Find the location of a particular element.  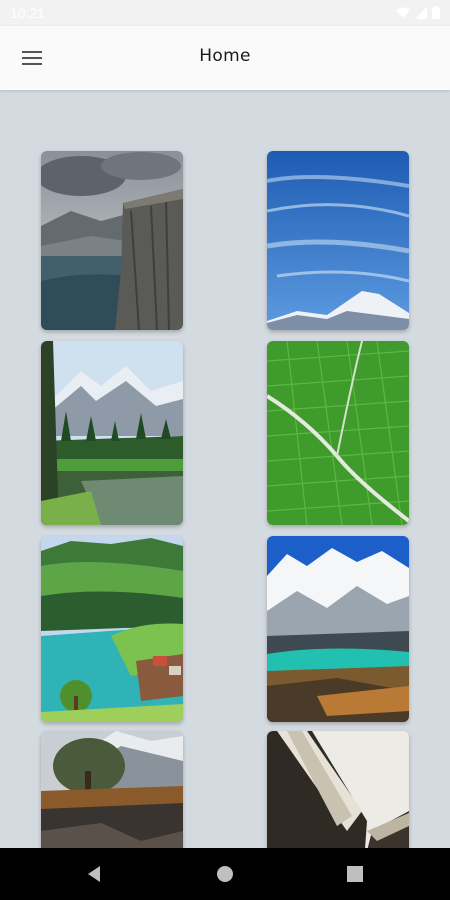

home-icon is located at coordinates (225, 874).